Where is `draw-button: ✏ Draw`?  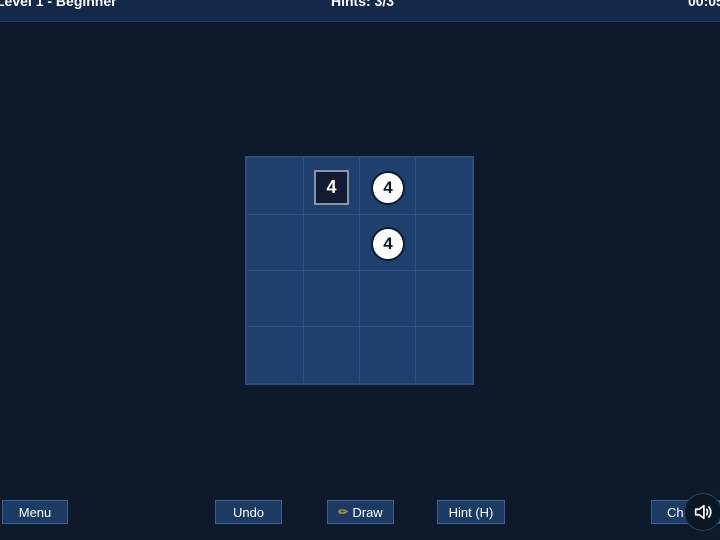
draw-button: ✏ Draw is located at coordinates (360, 512).